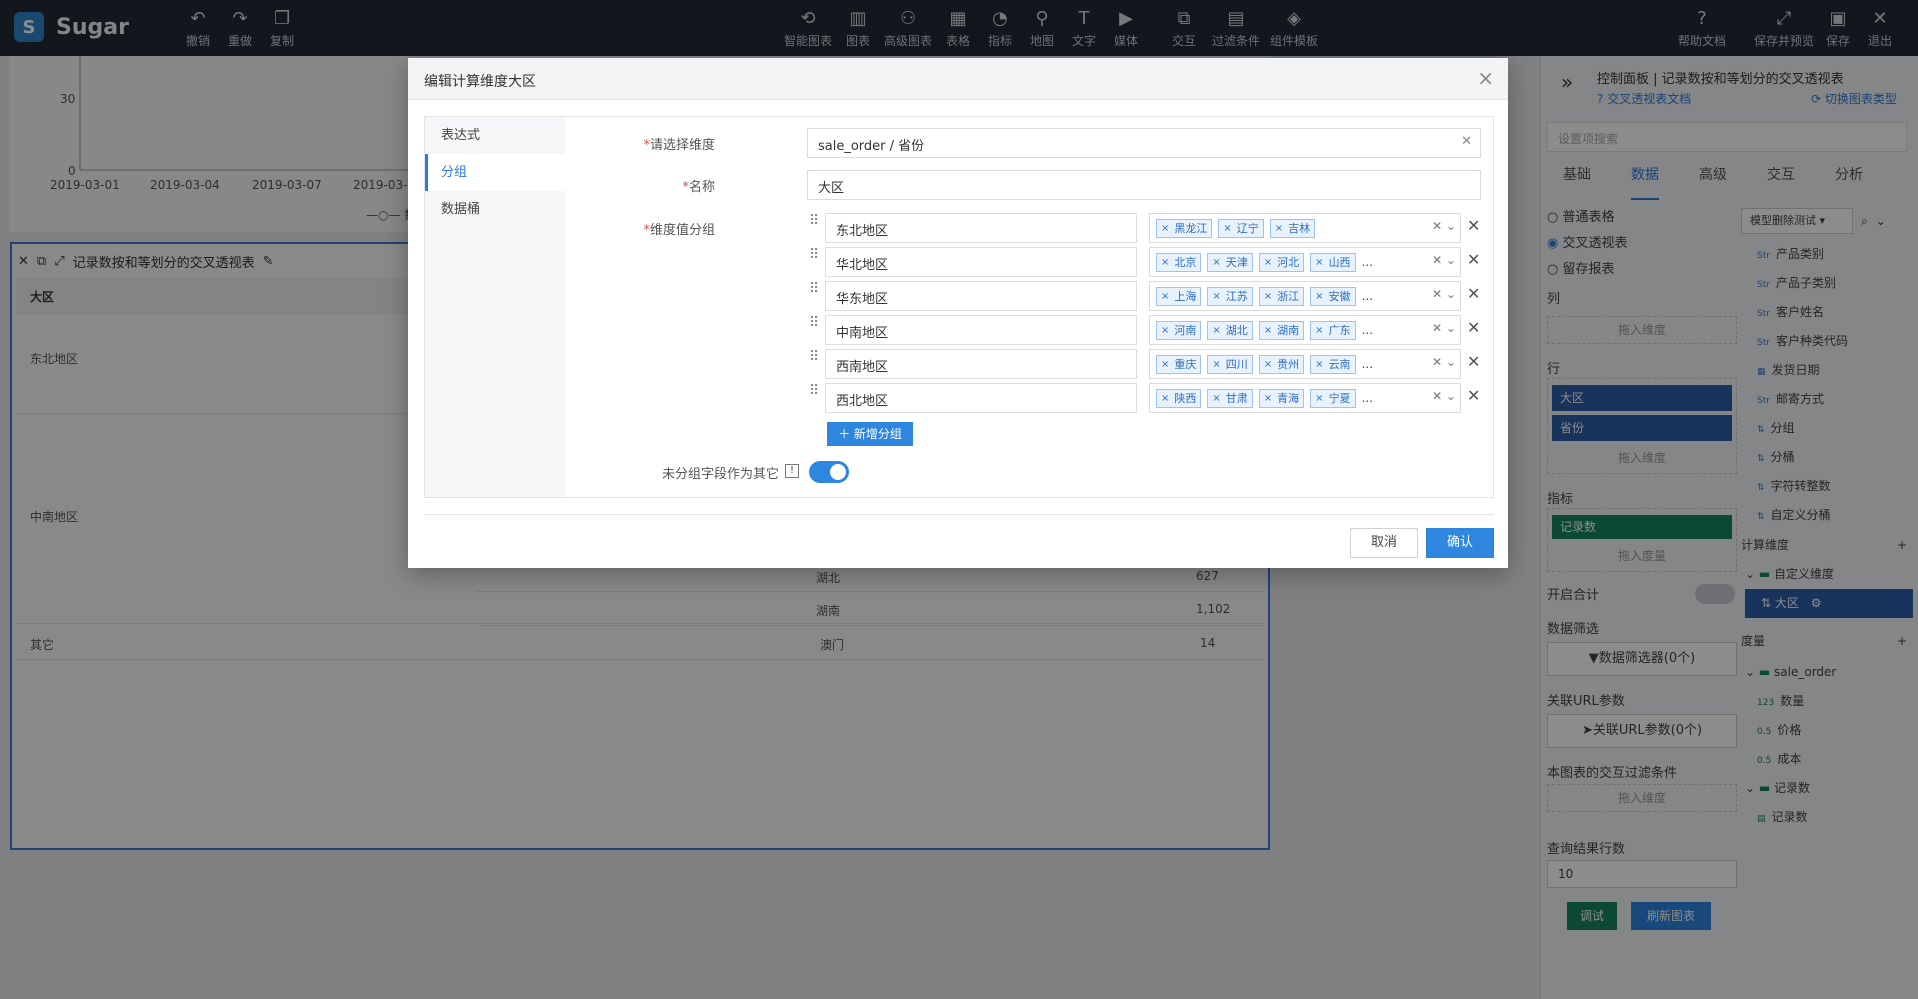 The height and width of the screenshot is (999, 1918). What do you see at coordinates (1144, 143) in the screenshot?
I see `dimension-select: sale_order / 省份 ✕` at bounding box center [1144, 143].